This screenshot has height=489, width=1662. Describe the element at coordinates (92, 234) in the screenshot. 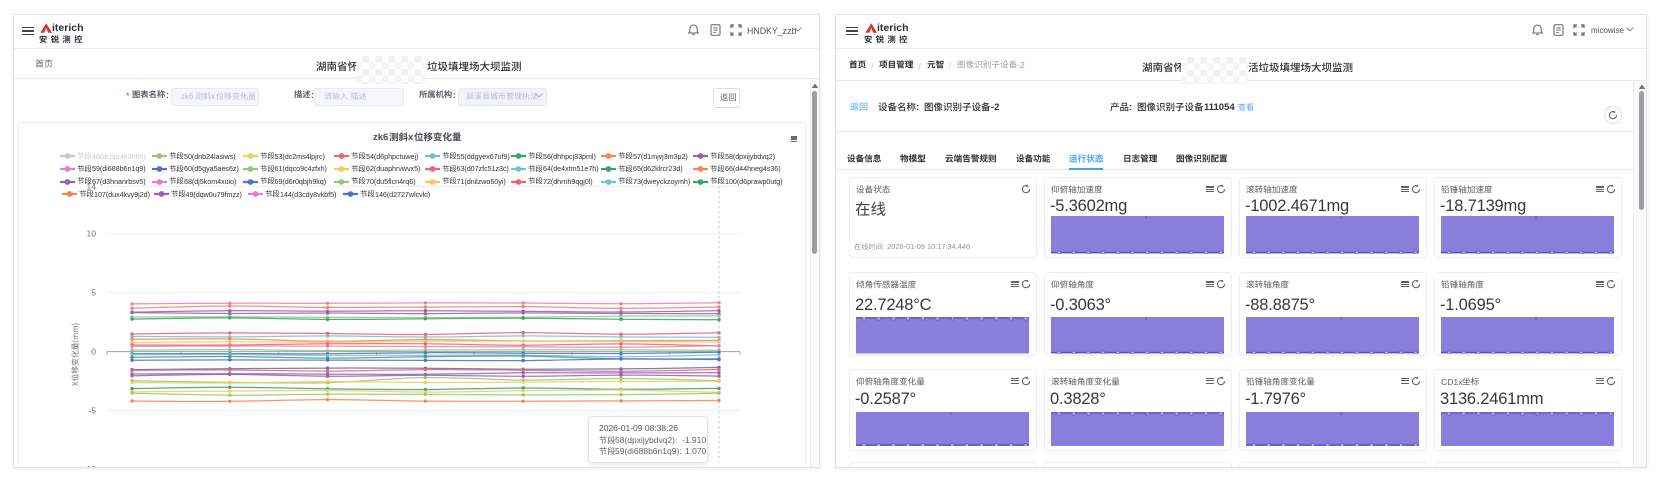

I see `svg-text: 10` at that location.